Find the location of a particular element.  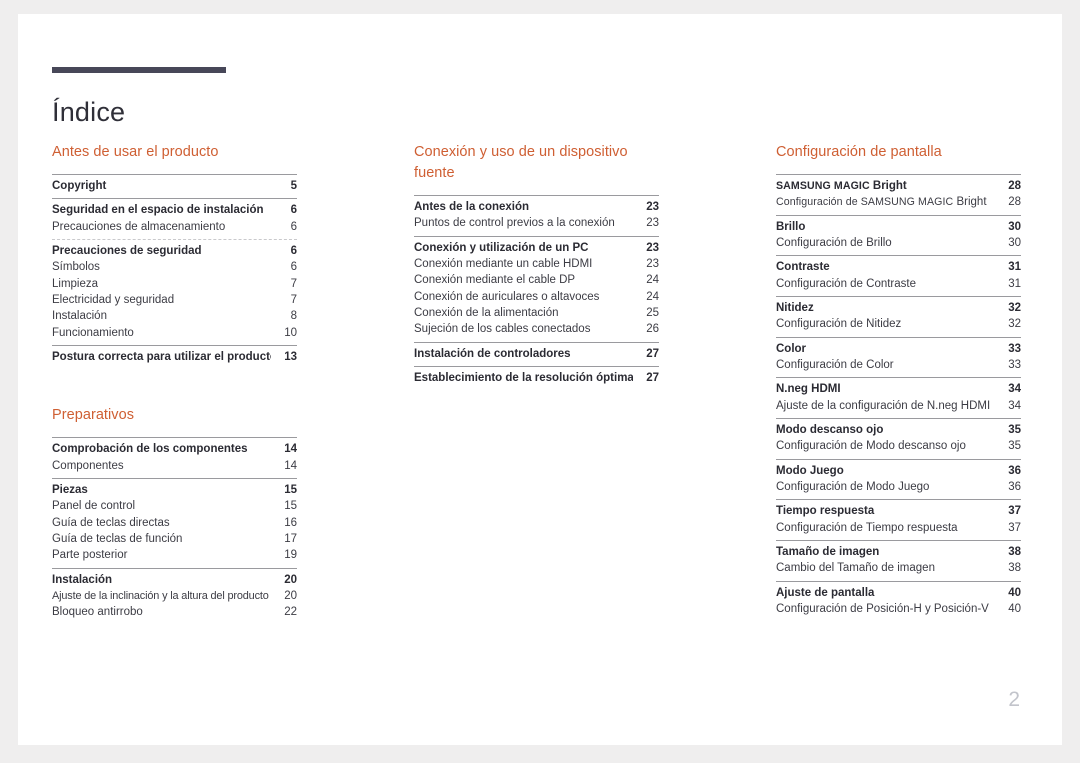

toc-entry: Electricidad y seguridad 7 is located at coordinates (174, 300).